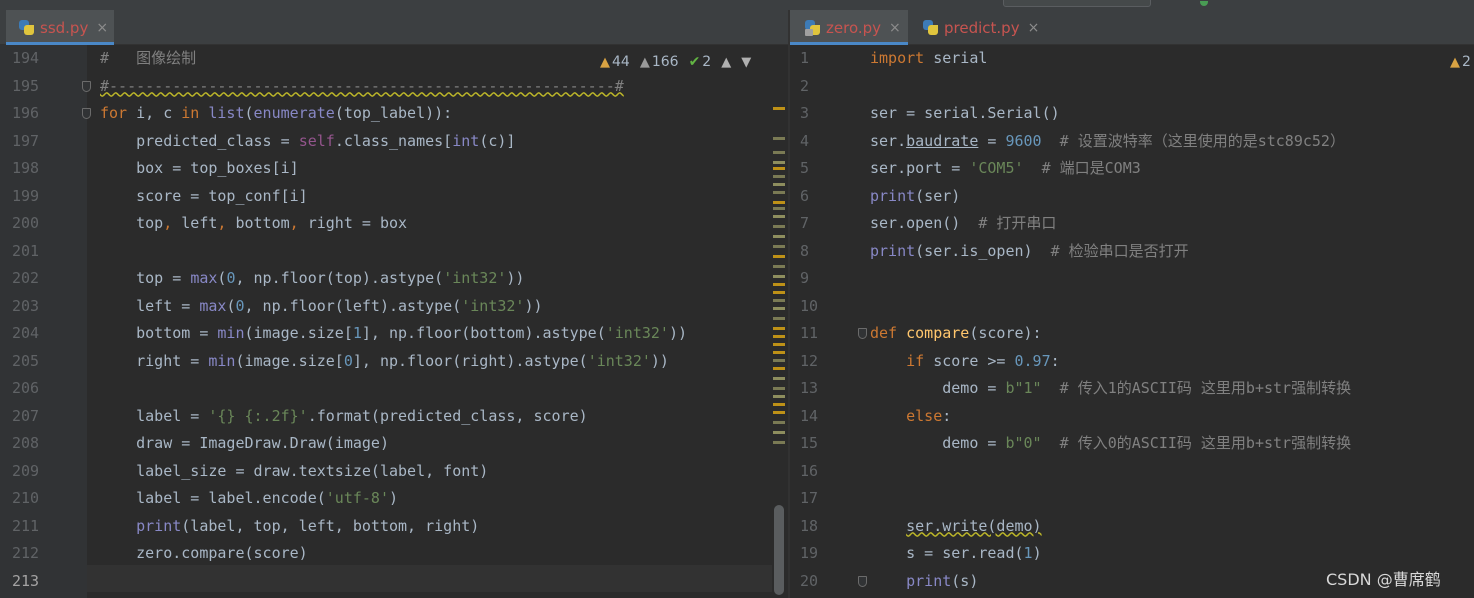 The height and width of the screenshot is (598, 1474). Describe the element at coordinates (779, 345) in the screenshot. I see `error-stripe` at that location.